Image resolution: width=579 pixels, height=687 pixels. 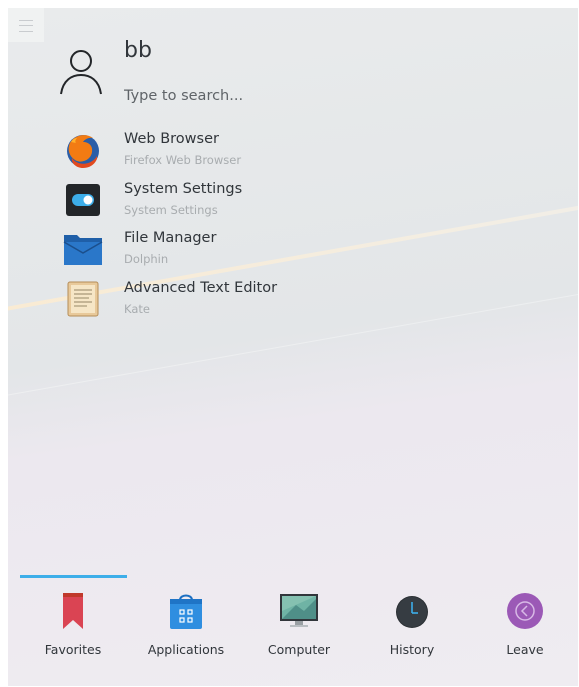 I want to click on app-title: Advanced Text Editor, so click(x=201, y=288).